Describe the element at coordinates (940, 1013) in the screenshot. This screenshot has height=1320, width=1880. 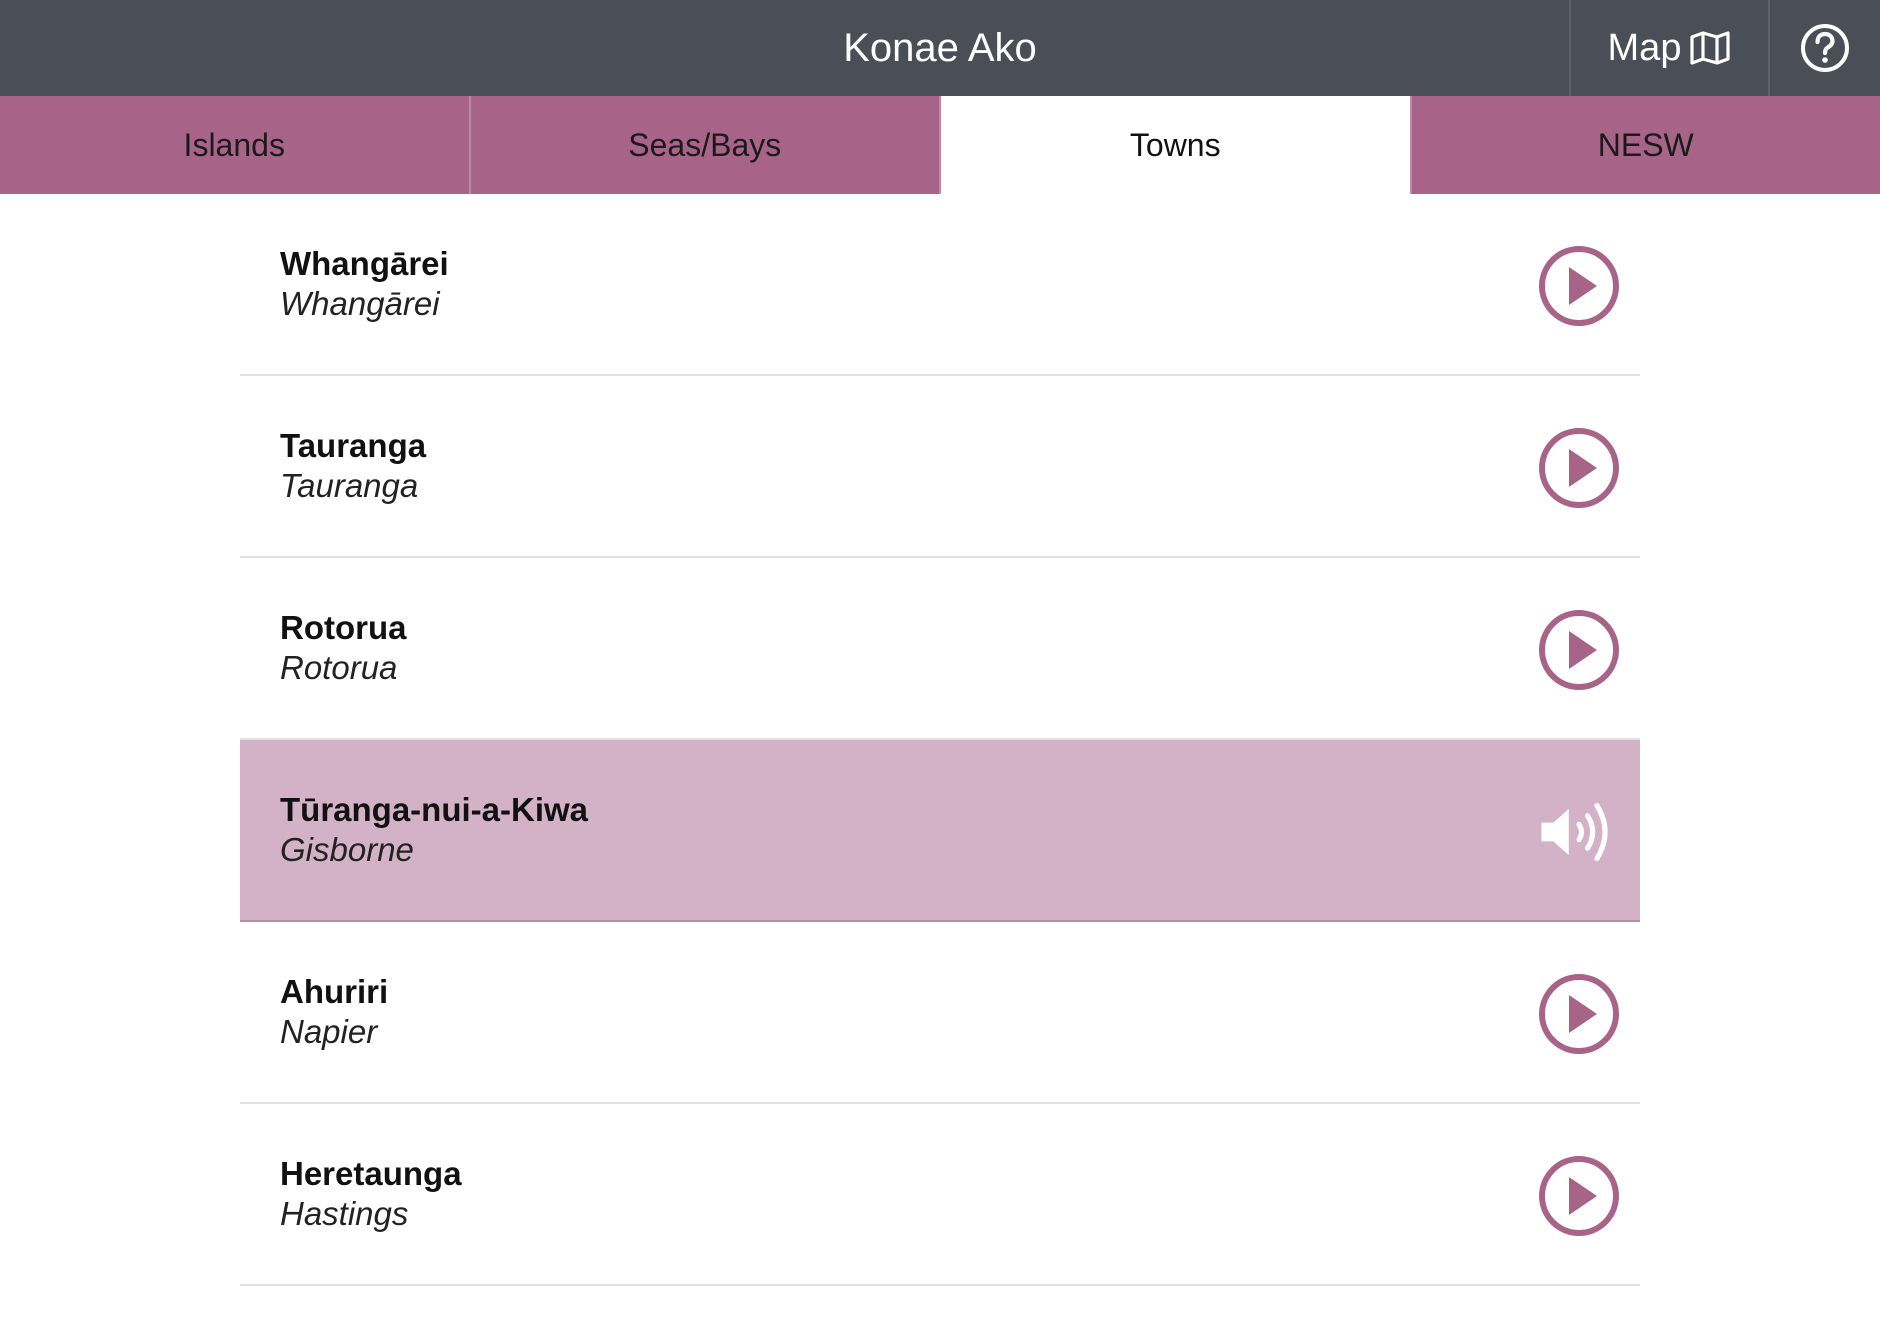
I see `list-item: Ahuriri Napier` at that location.